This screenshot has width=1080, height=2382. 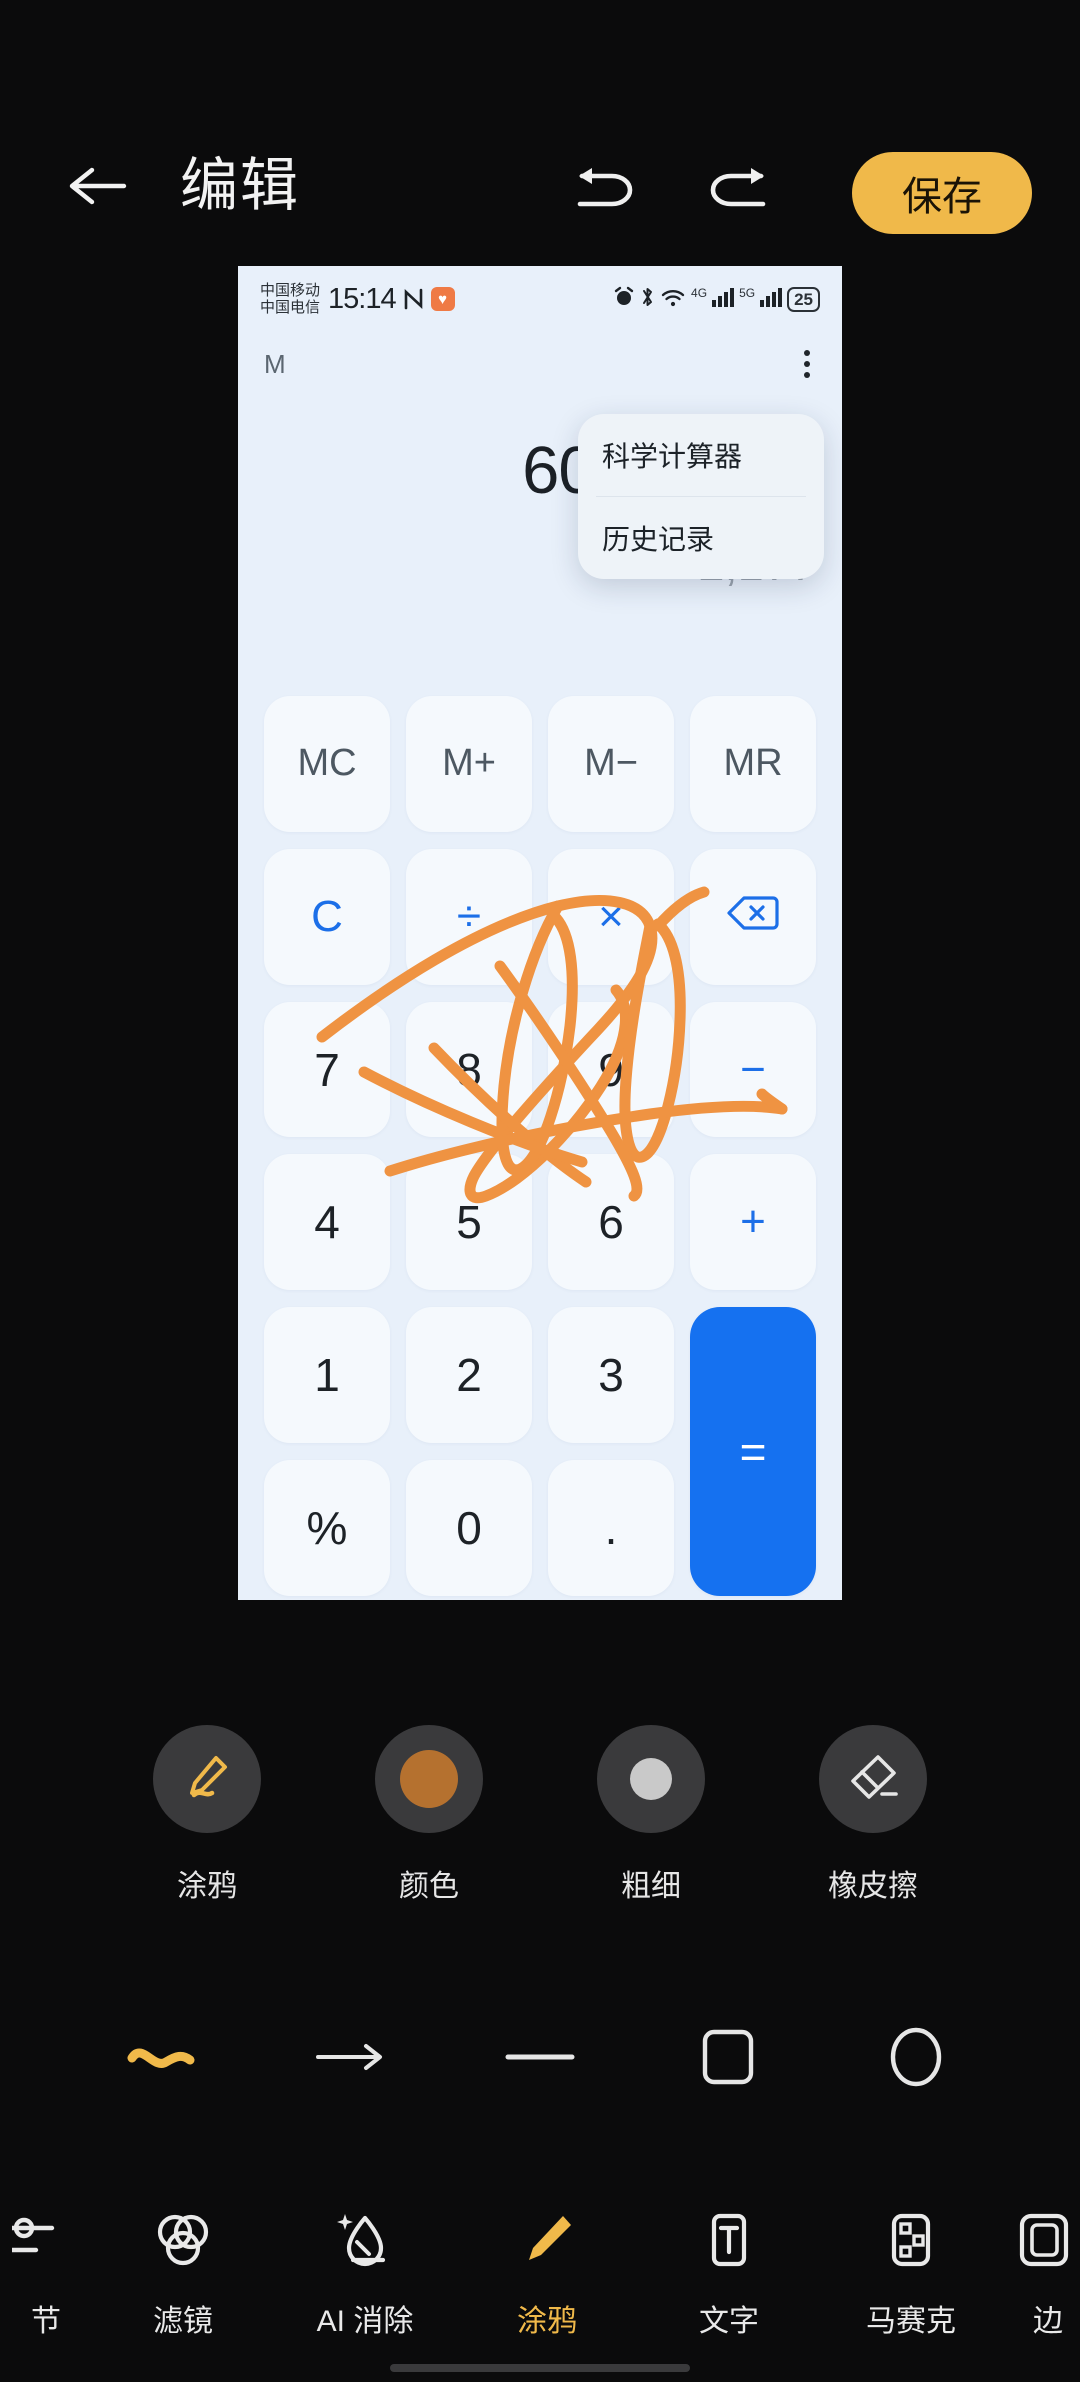 What do you see at coordinates (673, 299) in the screenshot?
I see `wifi-icon` at bounding box center [673, 299].